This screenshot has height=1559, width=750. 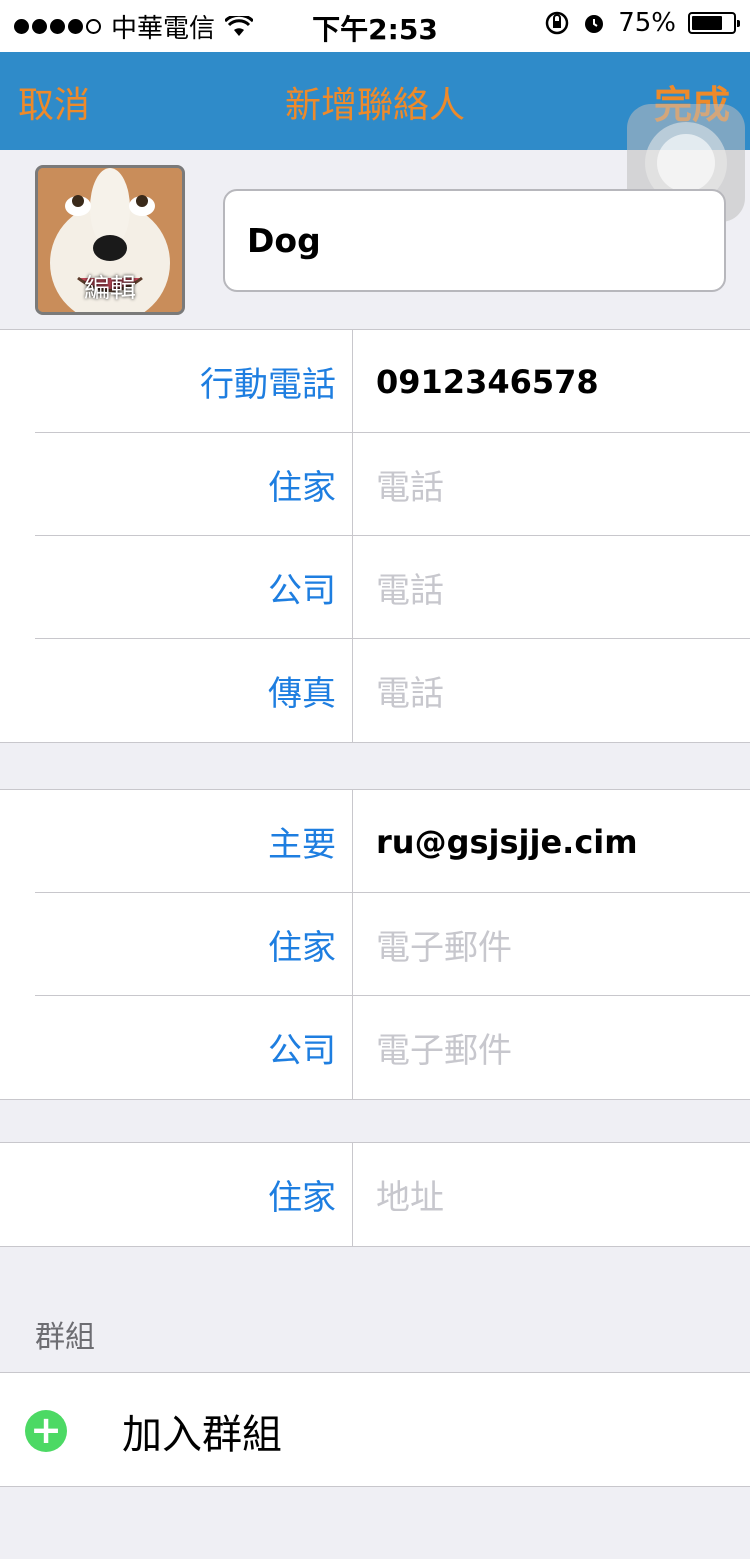 What do you see at coordinates (302, 690) in the screenshot?
I see `phone-type-label: 傳真` at bounding box center [302, 690].